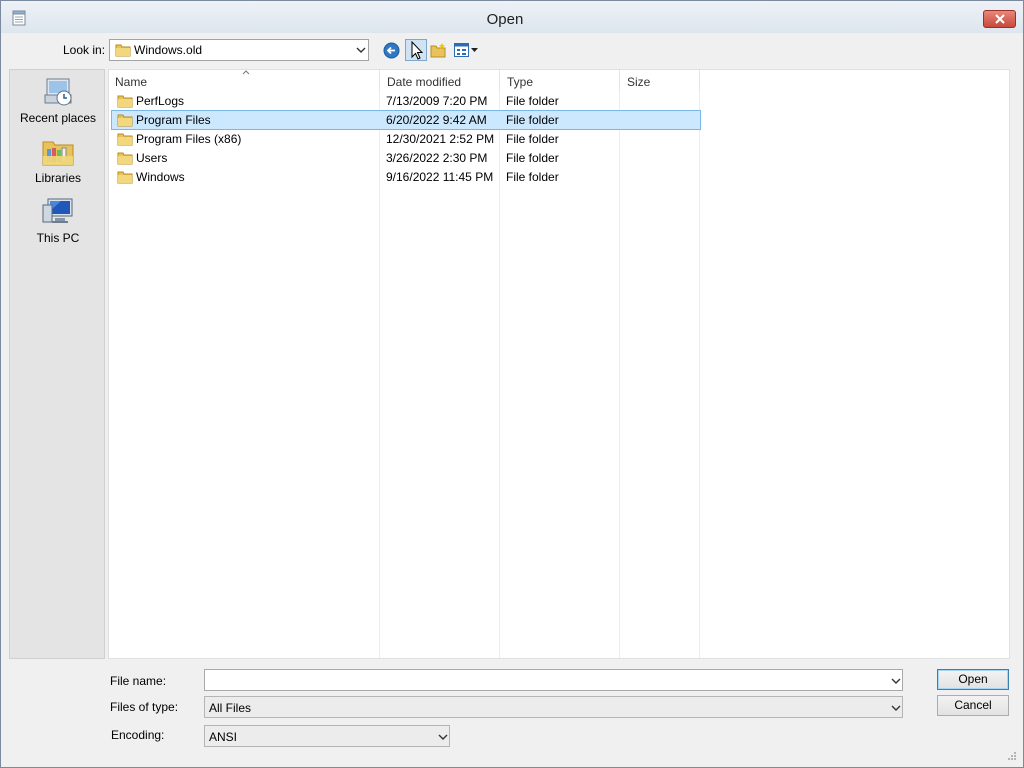  I want to click on column-header-size: Size, so click(638, 82).